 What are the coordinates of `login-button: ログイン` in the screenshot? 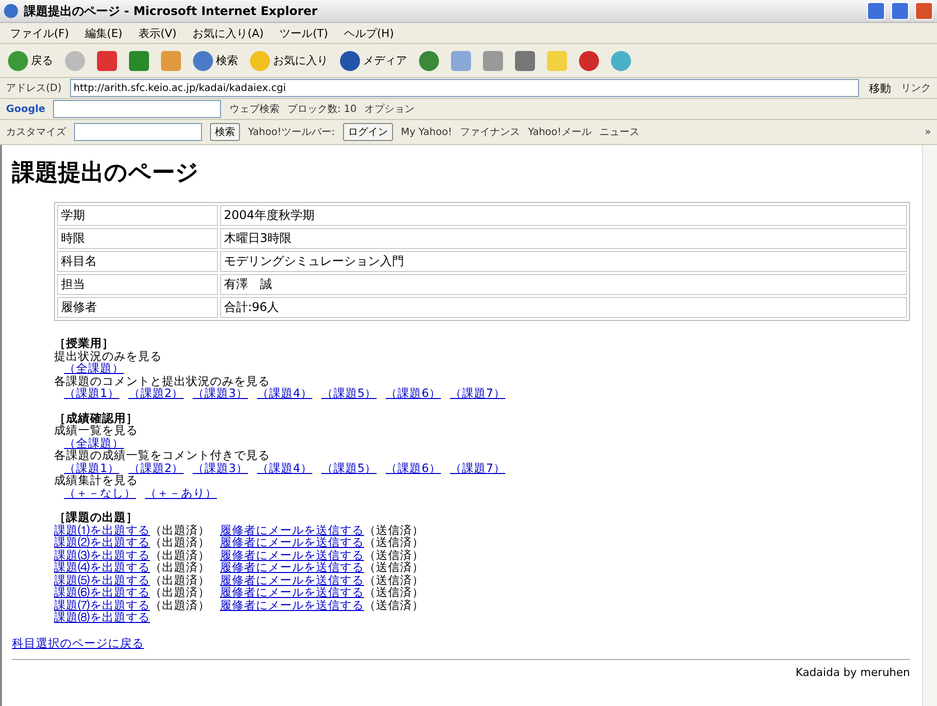 It's located at (367, 132).